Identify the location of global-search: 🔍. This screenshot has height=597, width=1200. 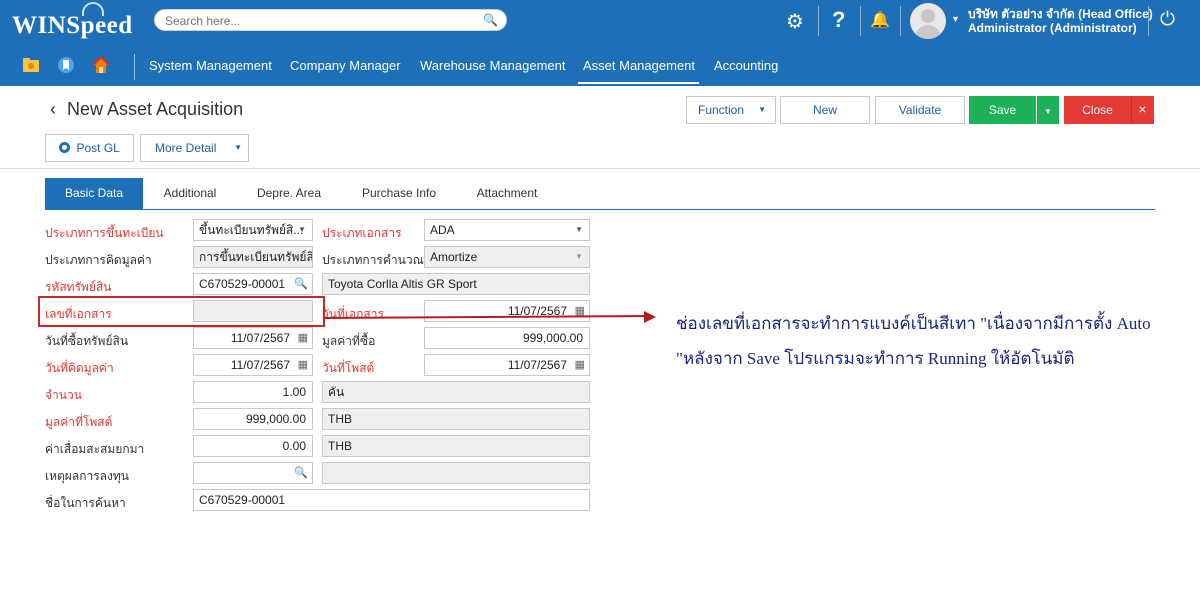
(330, 20).